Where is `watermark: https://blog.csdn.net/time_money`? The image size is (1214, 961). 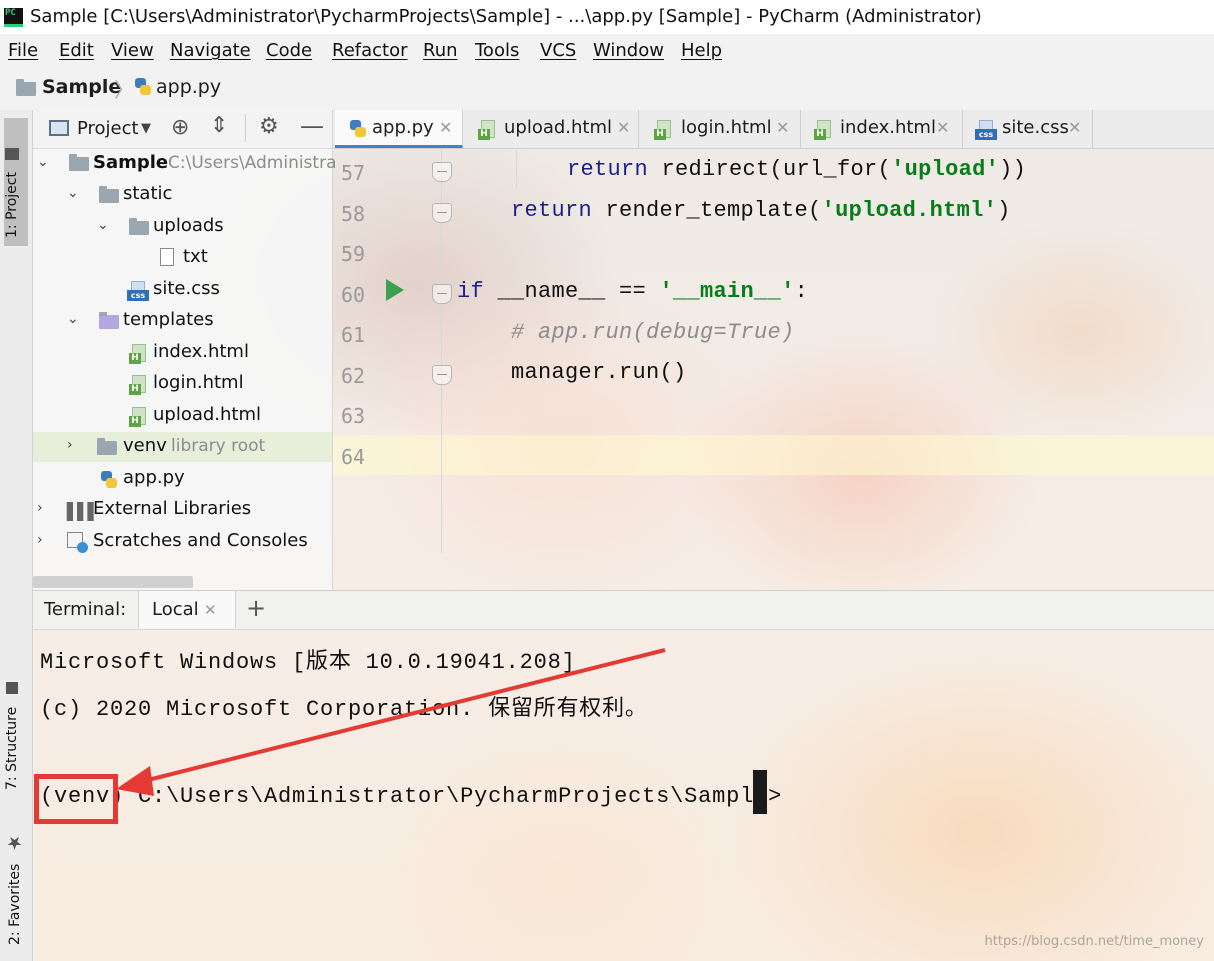 watermark: https://blog.csdn.net/time_money is located at coordinates (1094, 941).